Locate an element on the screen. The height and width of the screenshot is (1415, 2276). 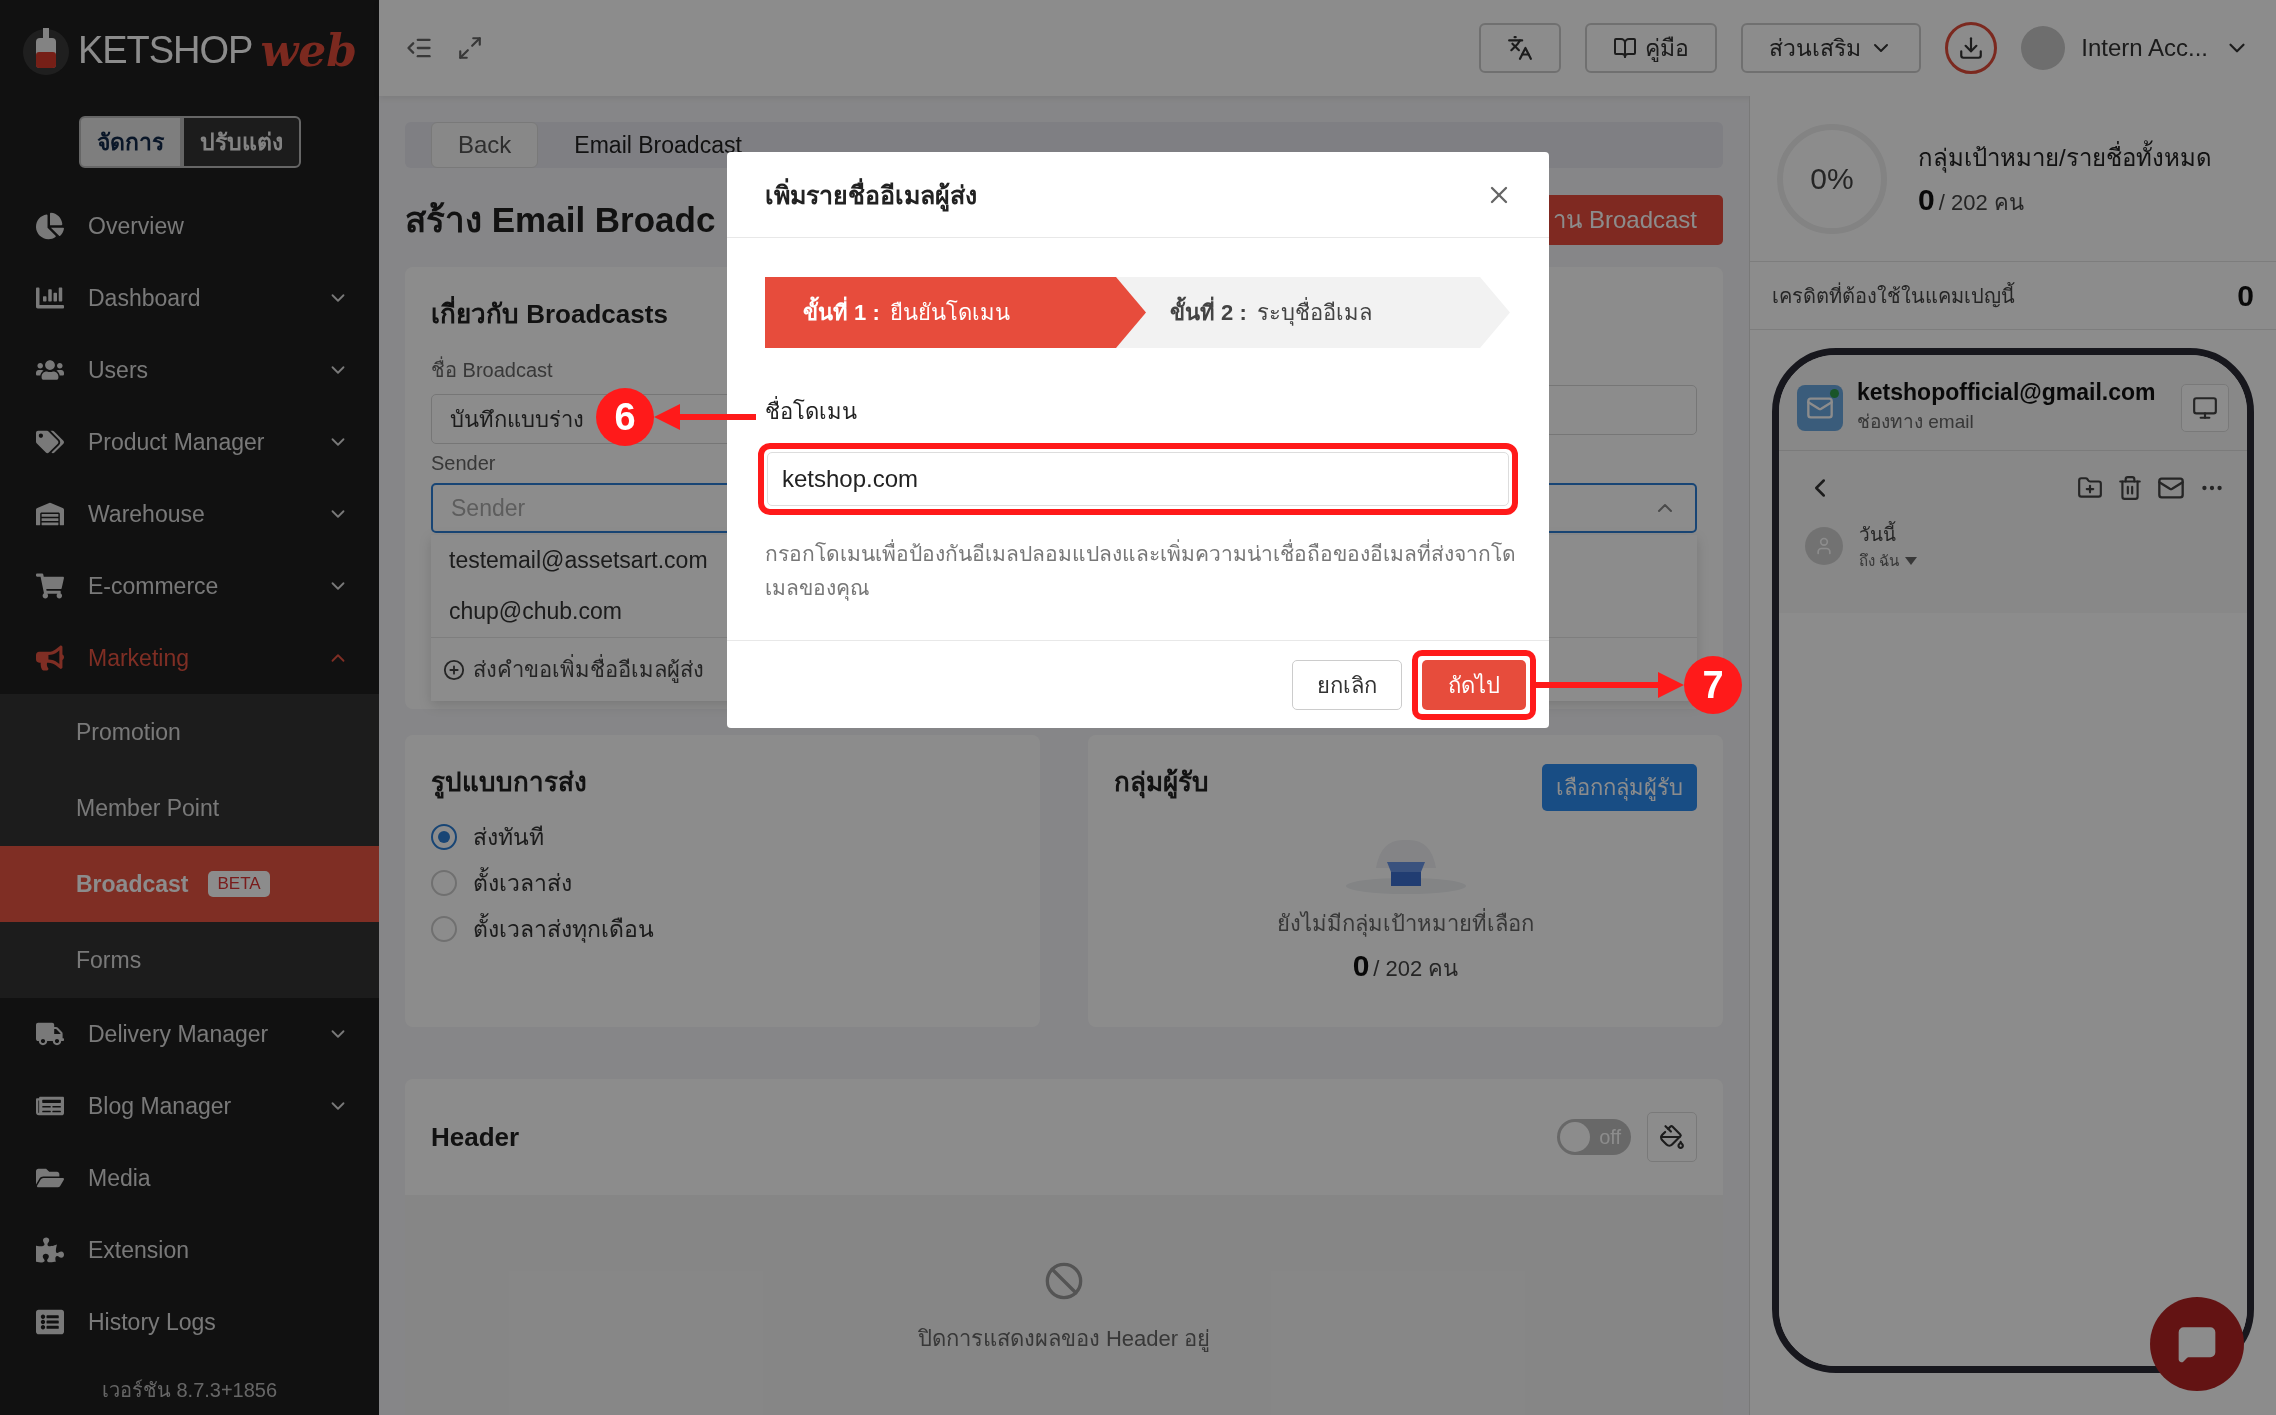
credit-value: 0 is located at coordinates (2245, 295).